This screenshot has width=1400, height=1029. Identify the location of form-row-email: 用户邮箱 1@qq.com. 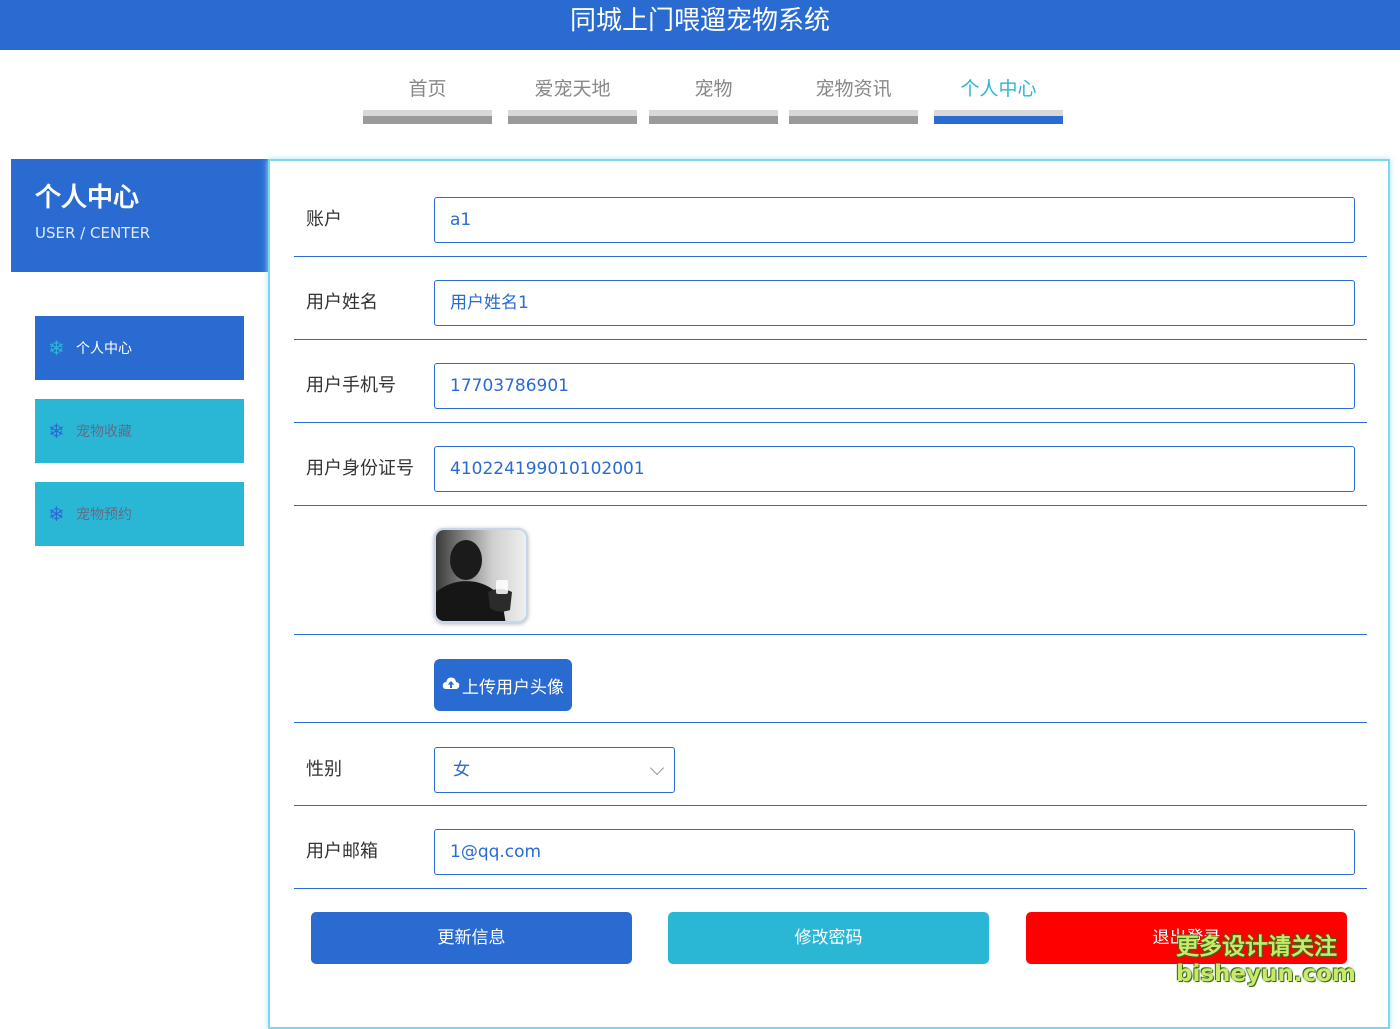
(830, 847).